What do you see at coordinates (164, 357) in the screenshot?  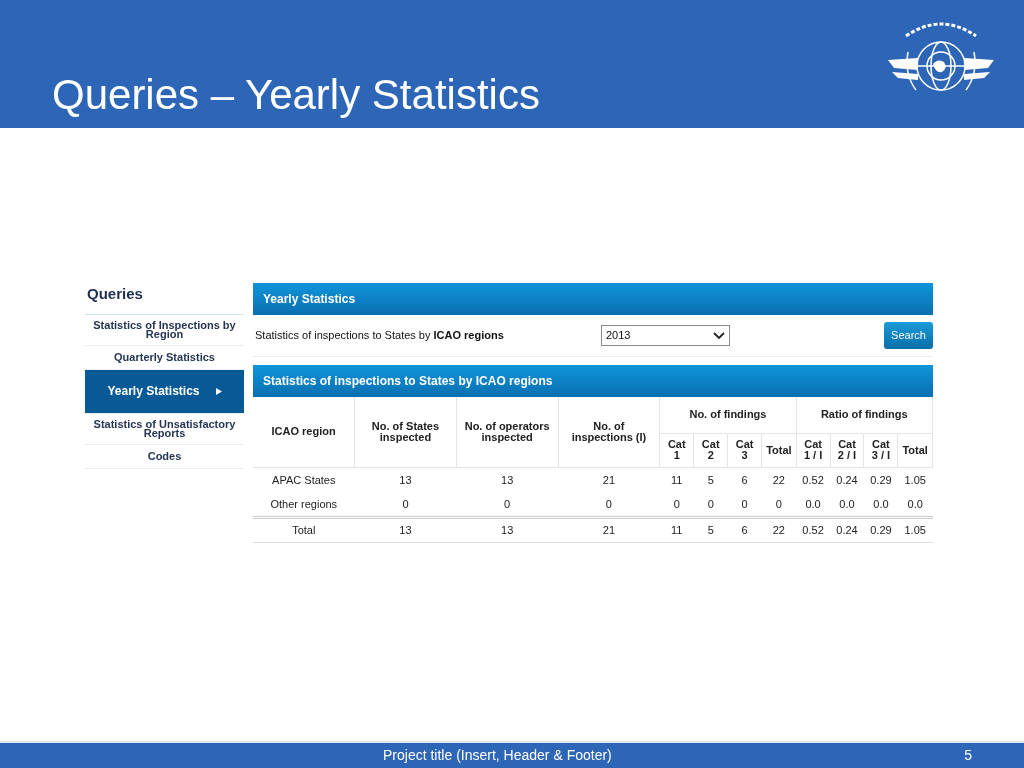 I see `sidebar-item: Quarterly Statistics` at bounding box center [164, 357].